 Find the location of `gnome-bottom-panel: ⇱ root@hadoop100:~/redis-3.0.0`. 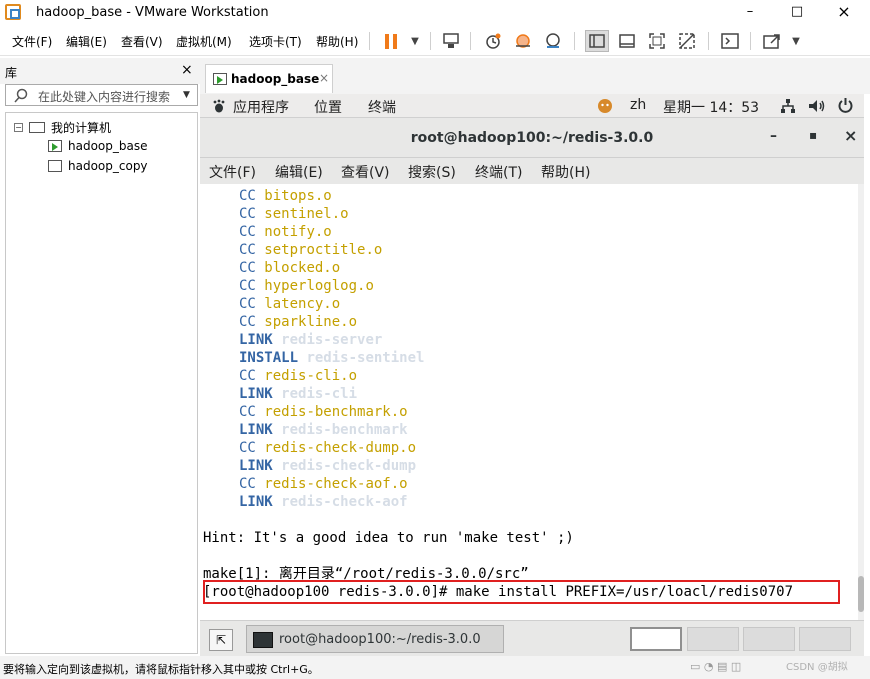

gnome-bottom-panel: ⇱ root@hadoop100:~/redis-3.0.0 is located at coordinates (532, 638).